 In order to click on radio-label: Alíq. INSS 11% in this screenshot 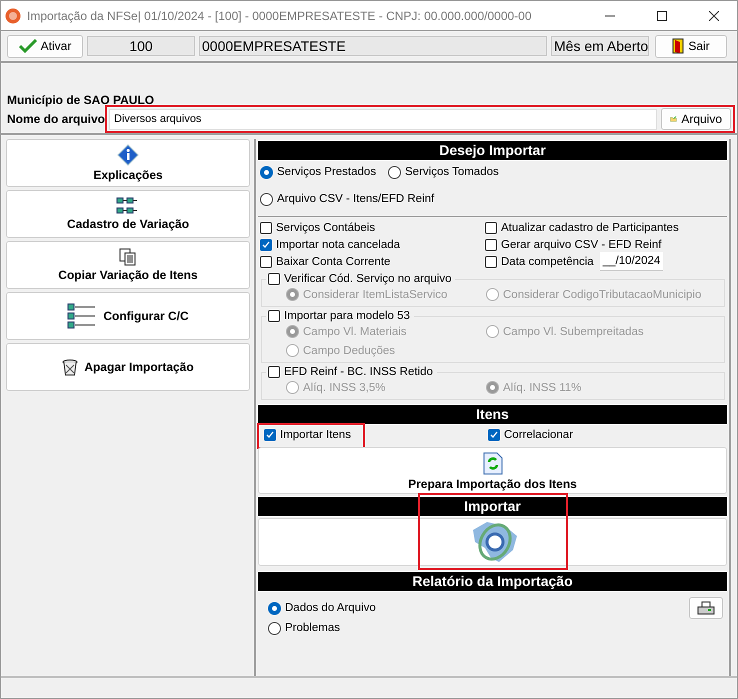, I will do `click(542, 388)`.